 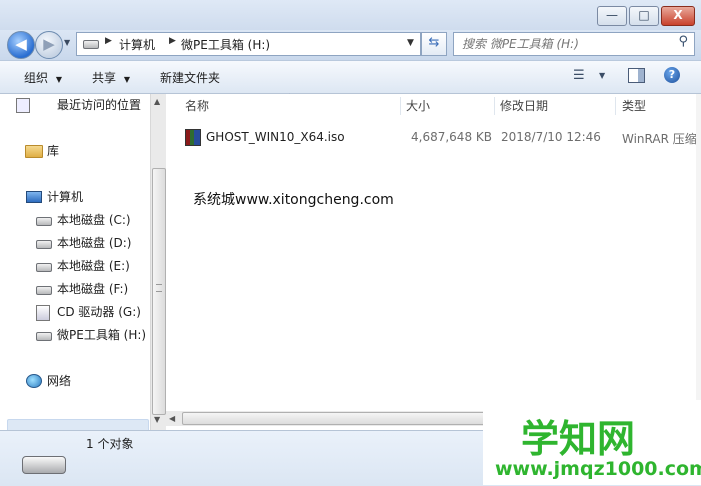 I want to click on title-bar, so click(x=350, y=15).